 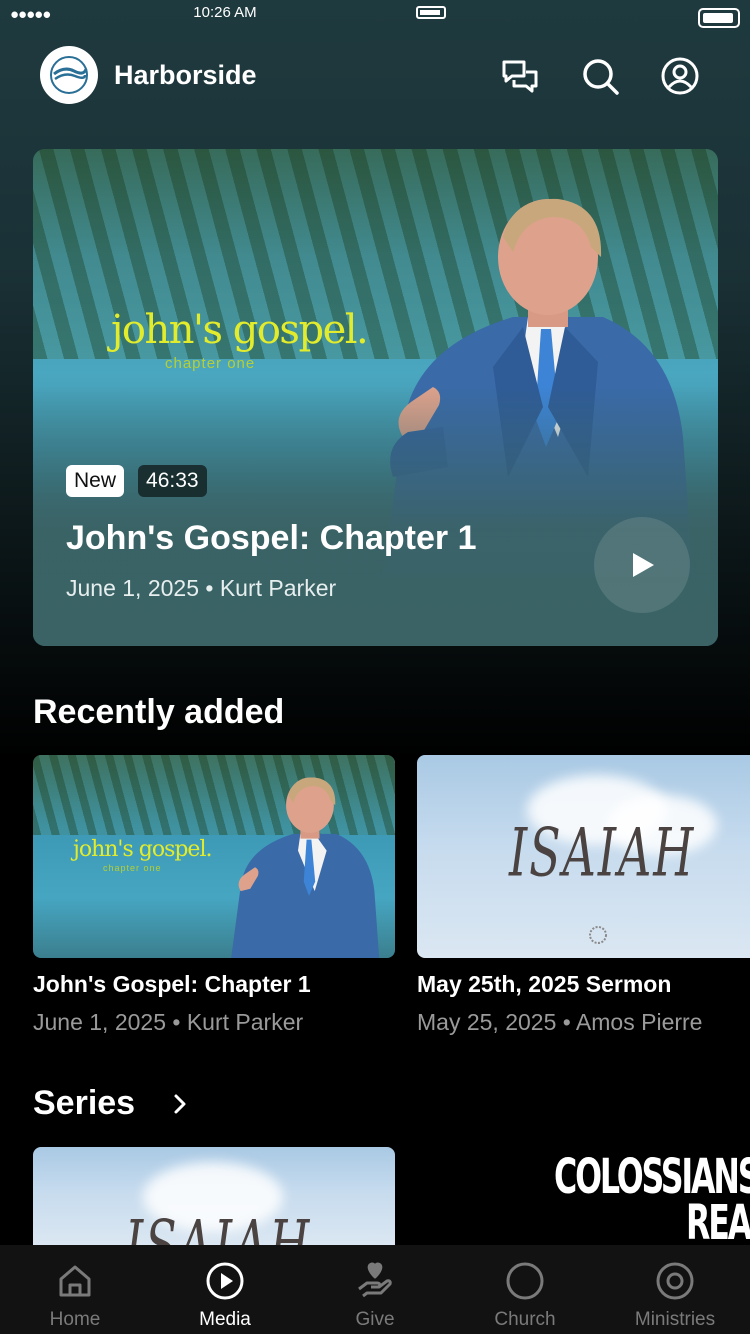 What do you see at coordinates (95, 481) in the screenshot?
I see `new-badge: New` at bounding box center [95, 481].